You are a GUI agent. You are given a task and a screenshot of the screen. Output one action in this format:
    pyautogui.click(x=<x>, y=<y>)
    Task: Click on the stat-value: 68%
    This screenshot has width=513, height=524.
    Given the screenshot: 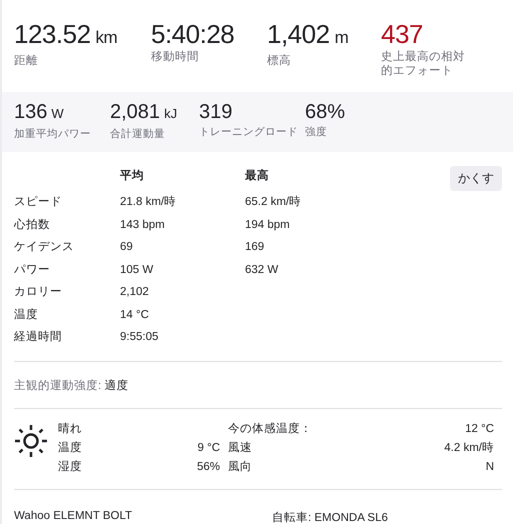 What is the action you would take?
    pyautogui.click(x=325, y=112)
    